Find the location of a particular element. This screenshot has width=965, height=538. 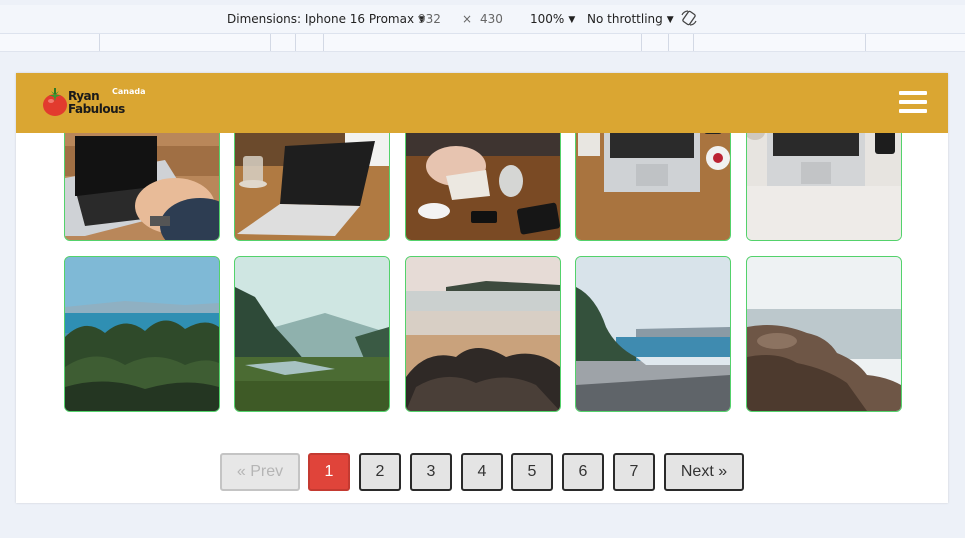

gallery-item-rocky-shore-photo is located at coordinates (824, 334).